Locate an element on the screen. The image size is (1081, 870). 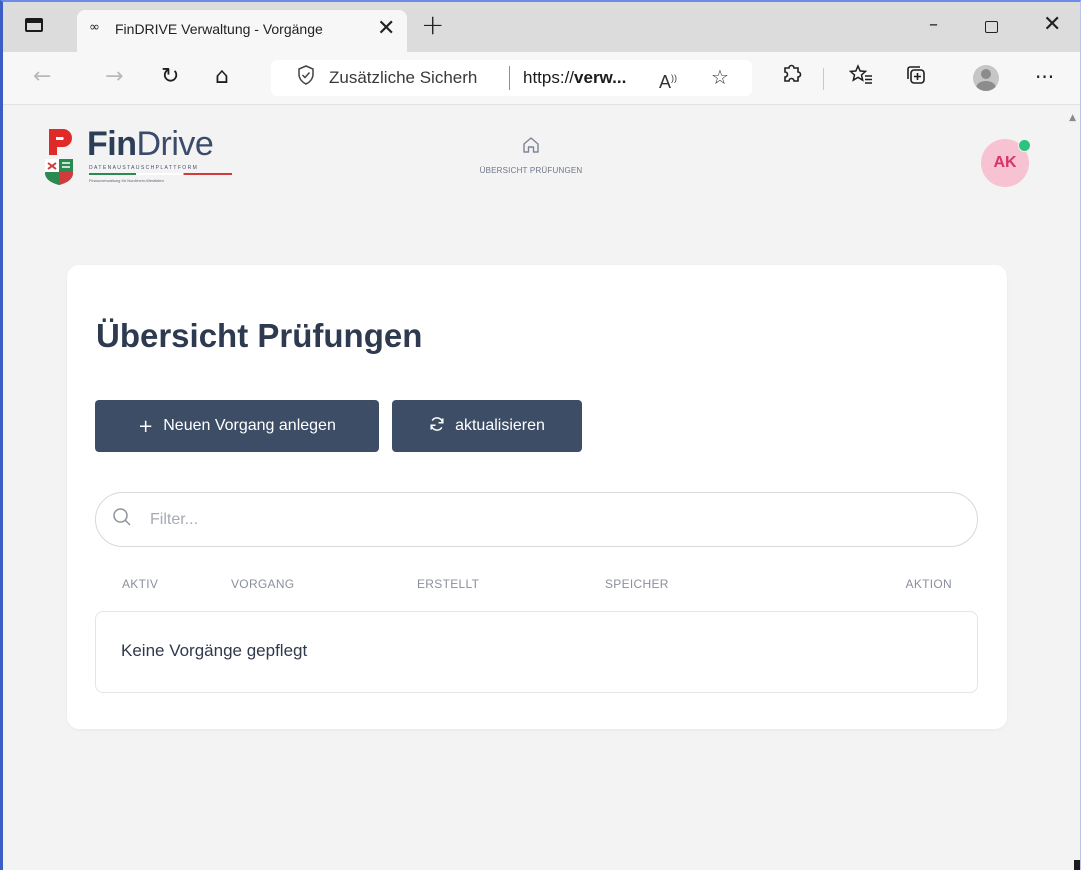
security-indicator-text: Zusätzliche Sicherh is located at coordinates (403, 78).